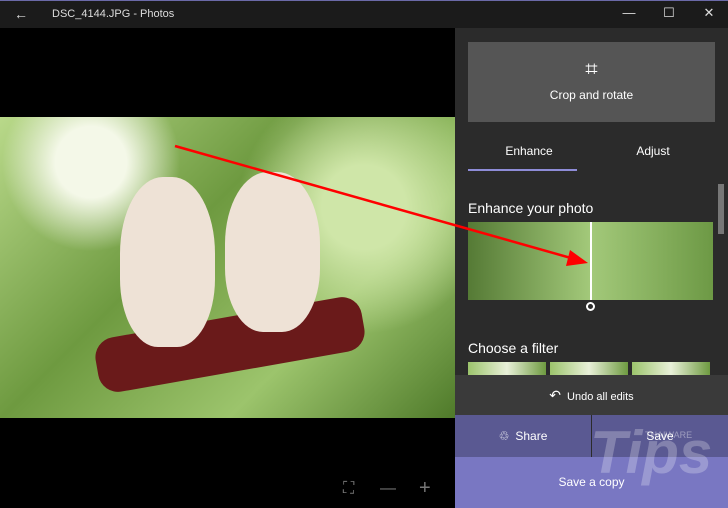 The image size is (728, 508). I want to click on annotation-arrow, so click(381, 205).